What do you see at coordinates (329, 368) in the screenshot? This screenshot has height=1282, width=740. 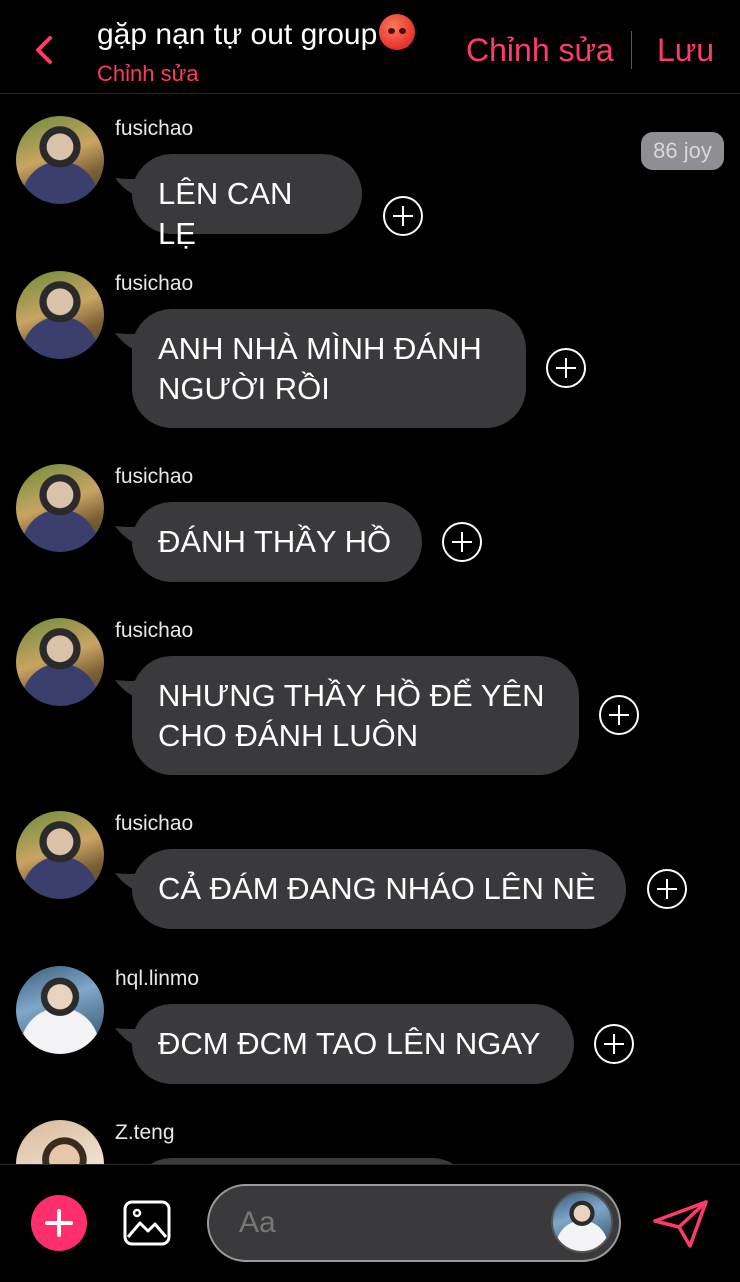 I see `message-bubble: ANH NHÀ MÌNH ĐÁNH NGƯỜI RỒI` at bounding box center [329, 368].